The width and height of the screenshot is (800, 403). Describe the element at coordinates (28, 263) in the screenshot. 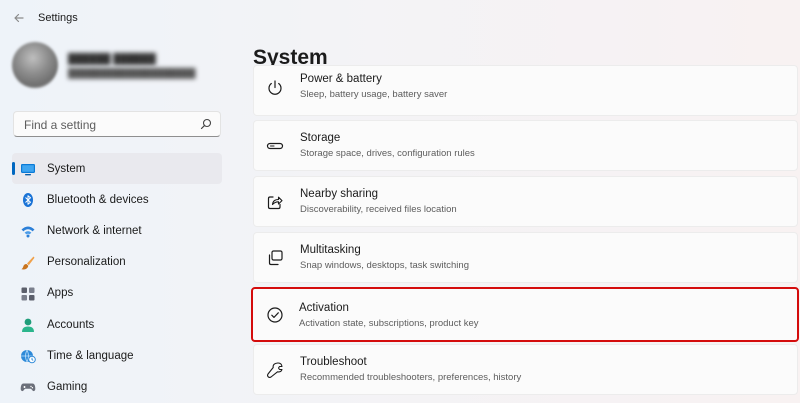

I see `brush-icon` at that location.